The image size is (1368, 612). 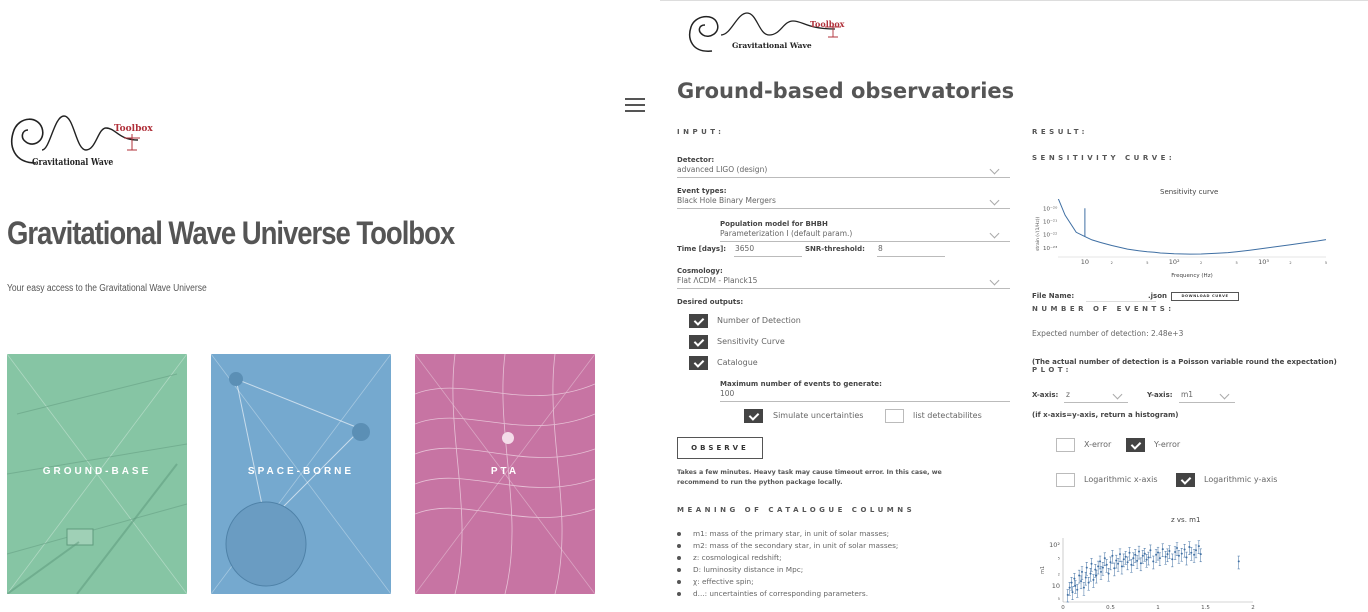 What do you see at coordinates (1060, 132) in the screenshot?
I see `result-heading: RESULT:` at bounding box center [1060, 132].